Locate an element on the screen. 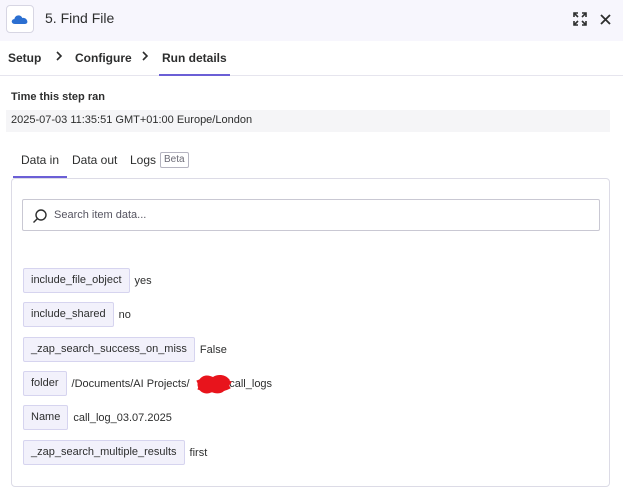 The width and height of the screenshot is (623, 496). nav-run-details: Run details is located at coordinates (194, 63).